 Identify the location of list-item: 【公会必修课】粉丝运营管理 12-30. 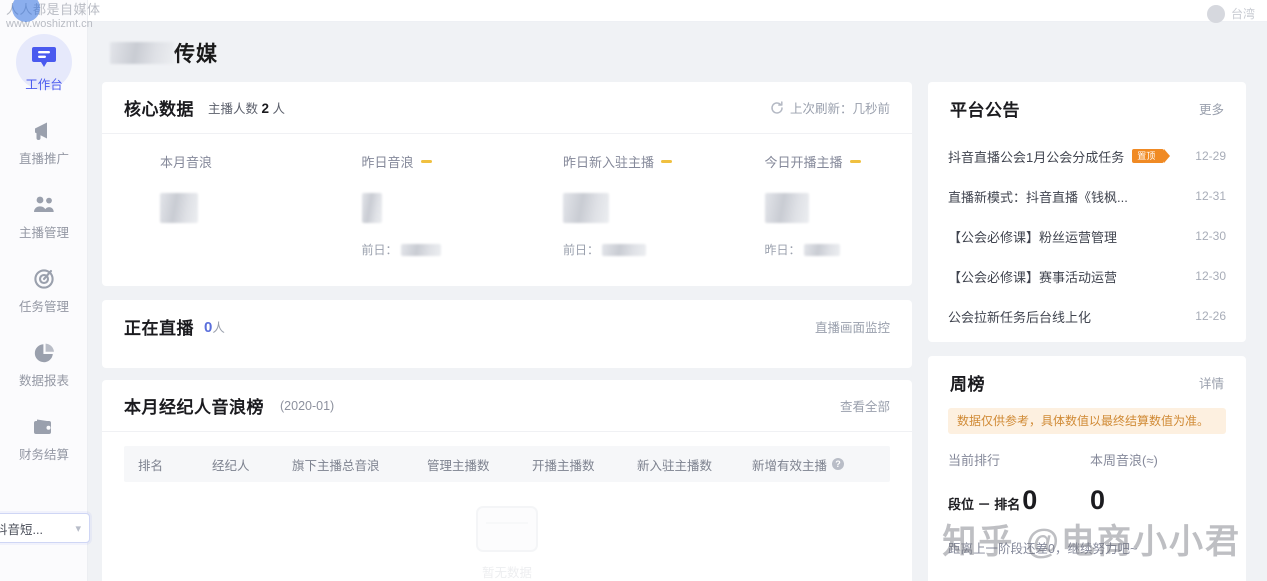
(1087, 236).